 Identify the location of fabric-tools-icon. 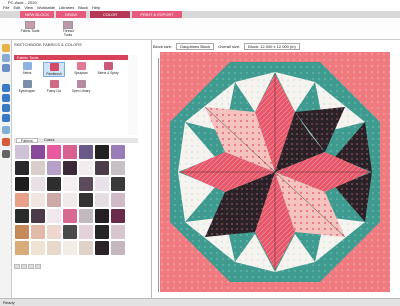
(30, 25).